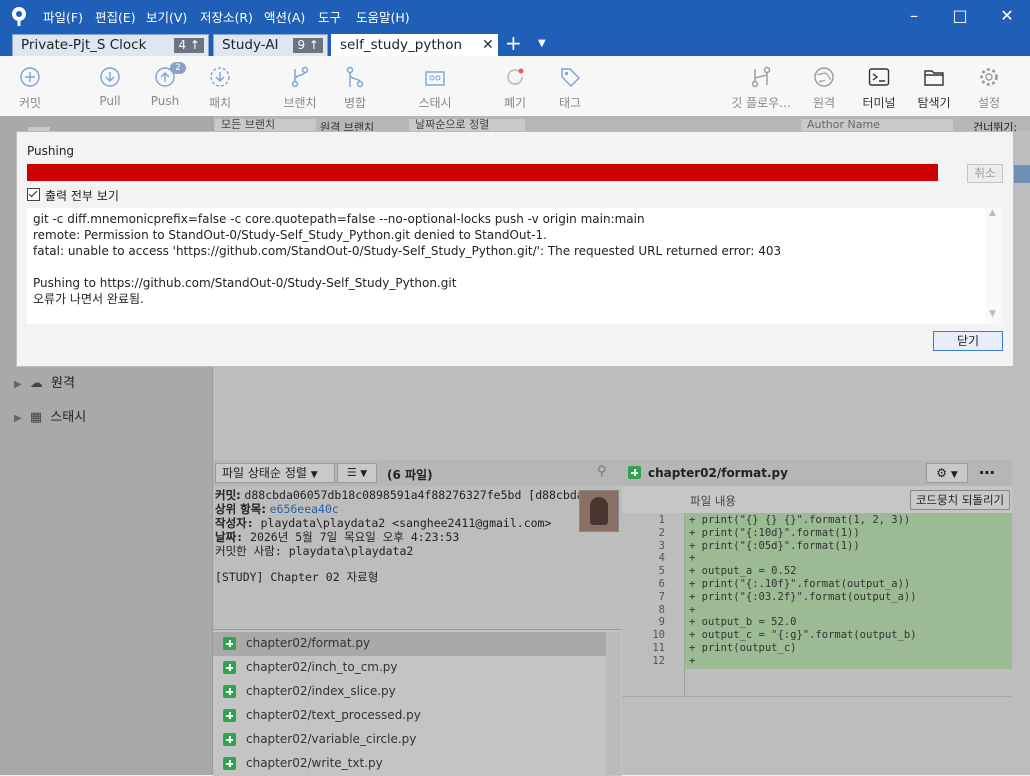 The width and height of the screenshot is (1030, 776). What do you see at coordinates (743, 648) in the screenshot?
I see `code-text: + print(output_c)` at bounding box center [743, 648].